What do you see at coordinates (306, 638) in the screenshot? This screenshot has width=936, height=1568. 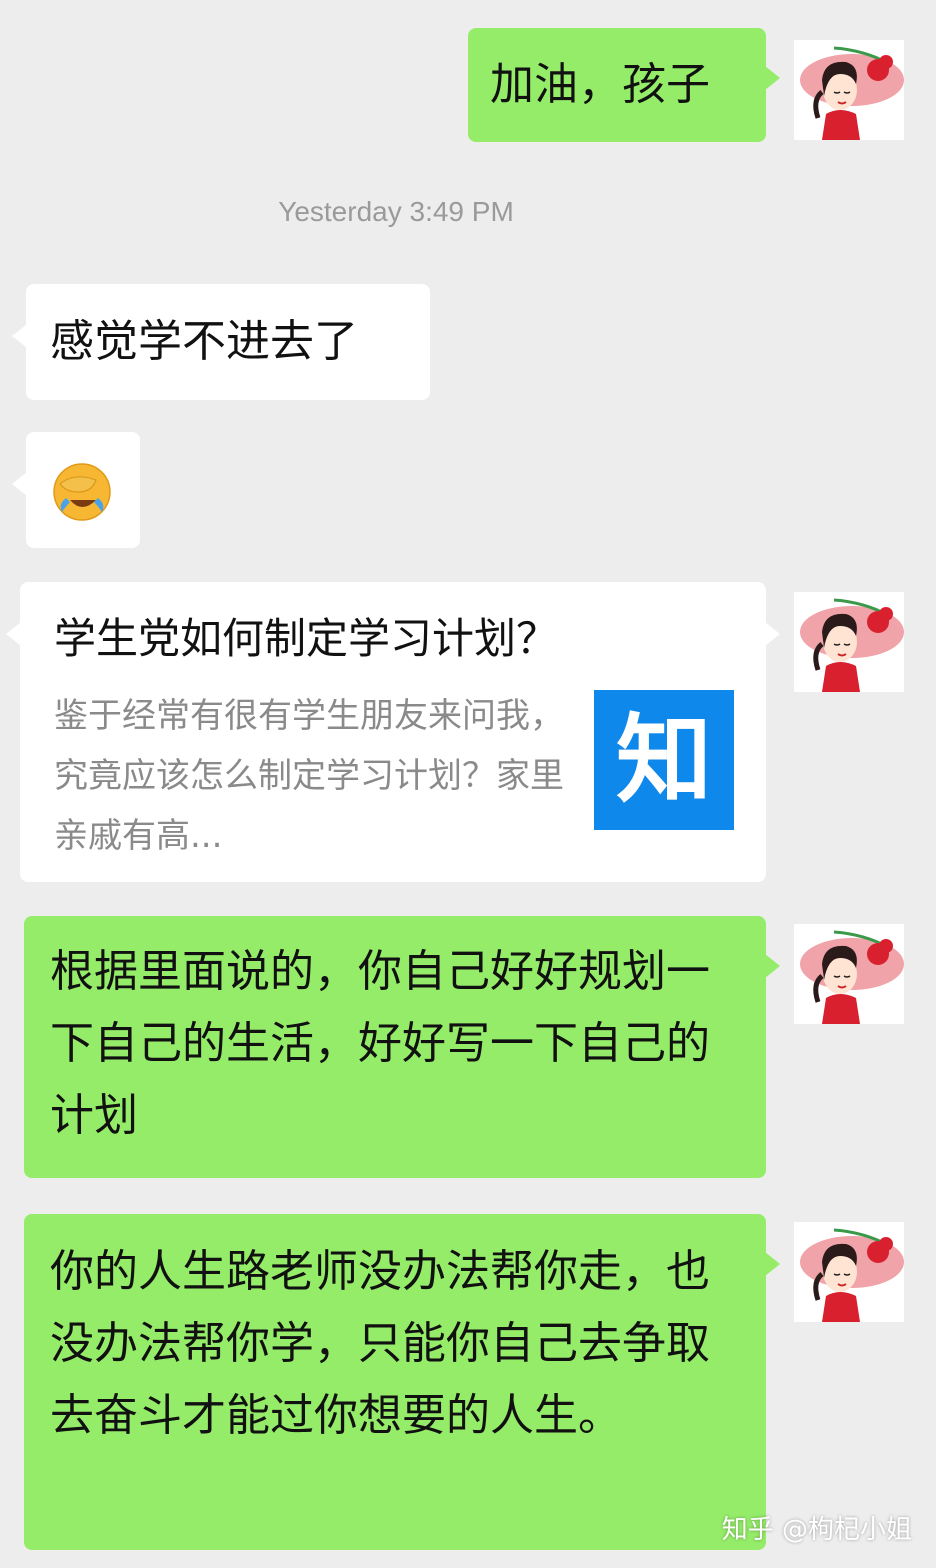 I see `link-card-title: 学生党如何制定学习计划？` at bounding box center [306, 638].